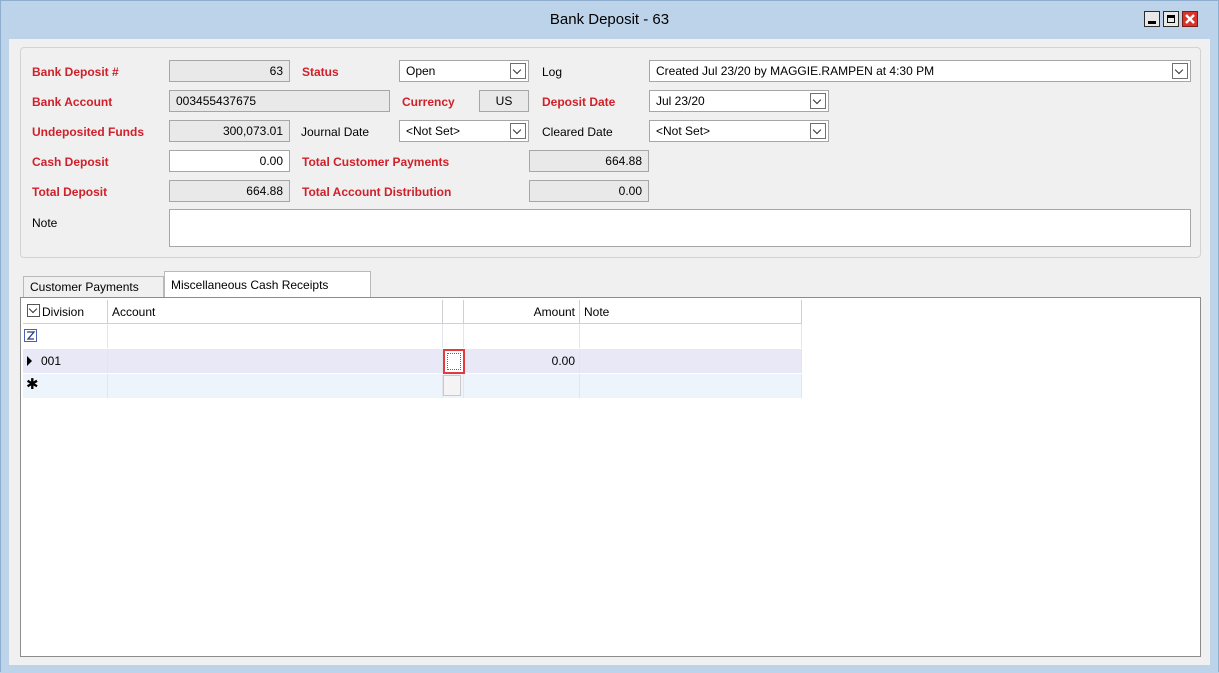 Image resolution: width=1219 pixels, height=673 pixels. I want to click on status-label: Status, so click(320, 72).